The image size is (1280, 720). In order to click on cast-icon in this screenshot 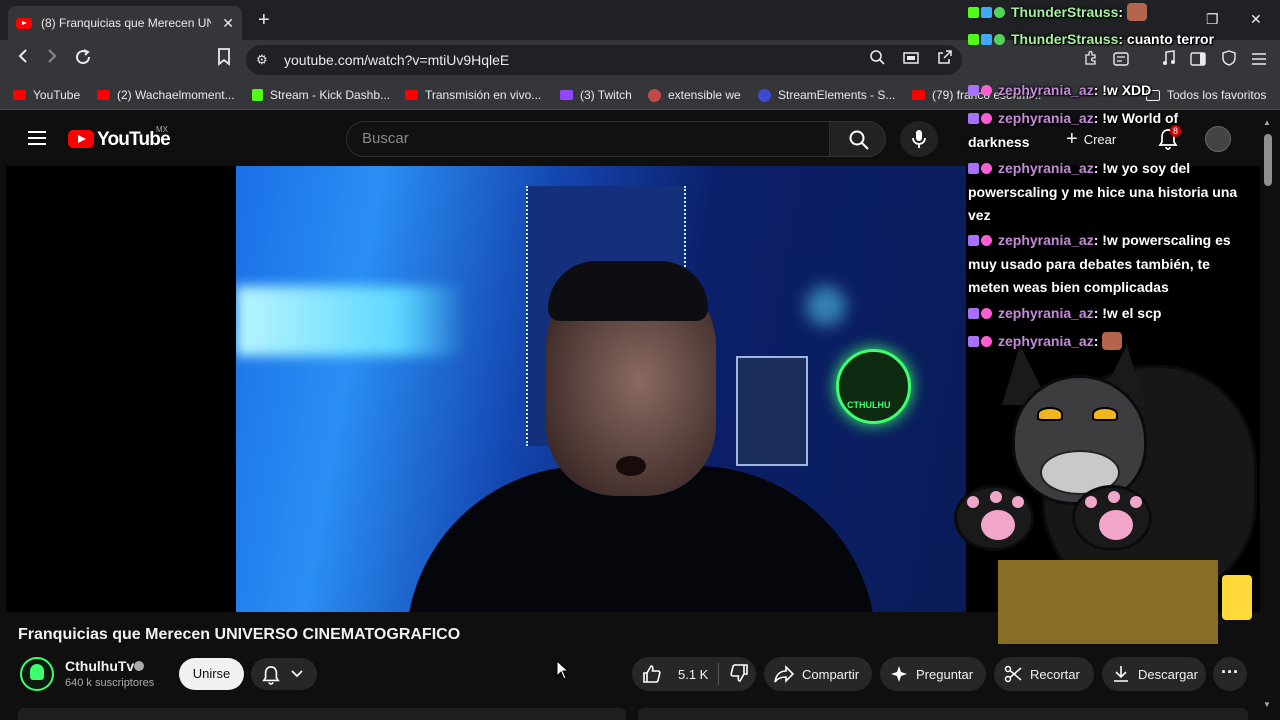, I will do `click(911, 59)`.